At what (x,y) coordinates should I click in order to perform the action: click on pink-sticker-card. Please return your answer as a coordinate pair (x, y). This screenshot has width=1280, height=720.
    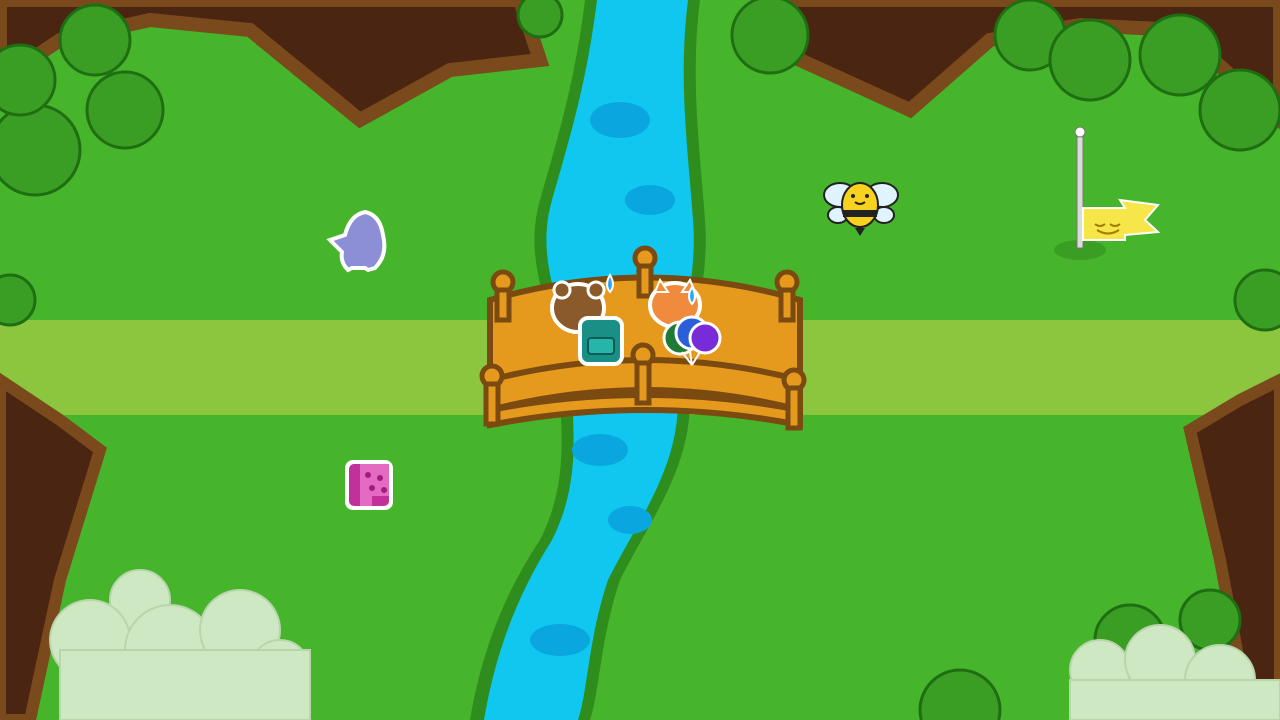
    Looking at the image, I should click on (369, 485).